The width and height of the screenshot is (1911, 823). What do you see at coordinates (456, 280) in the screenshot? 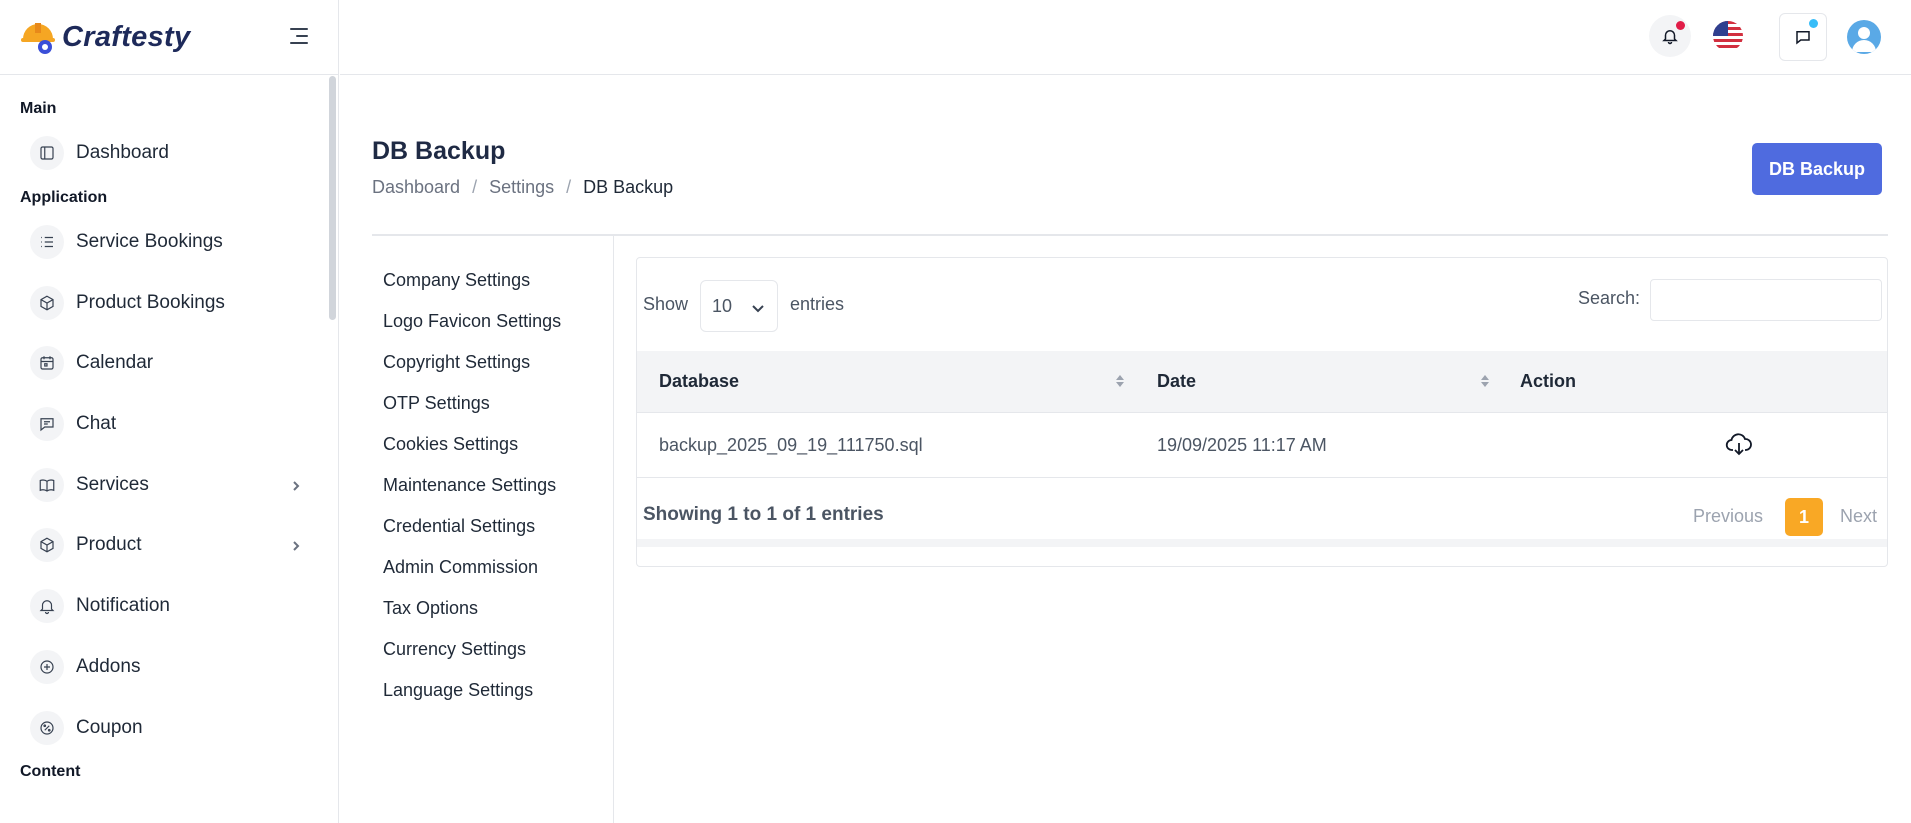
I see `settings-menu-company-settings: Company Settings` at bounding box center [456, 280].